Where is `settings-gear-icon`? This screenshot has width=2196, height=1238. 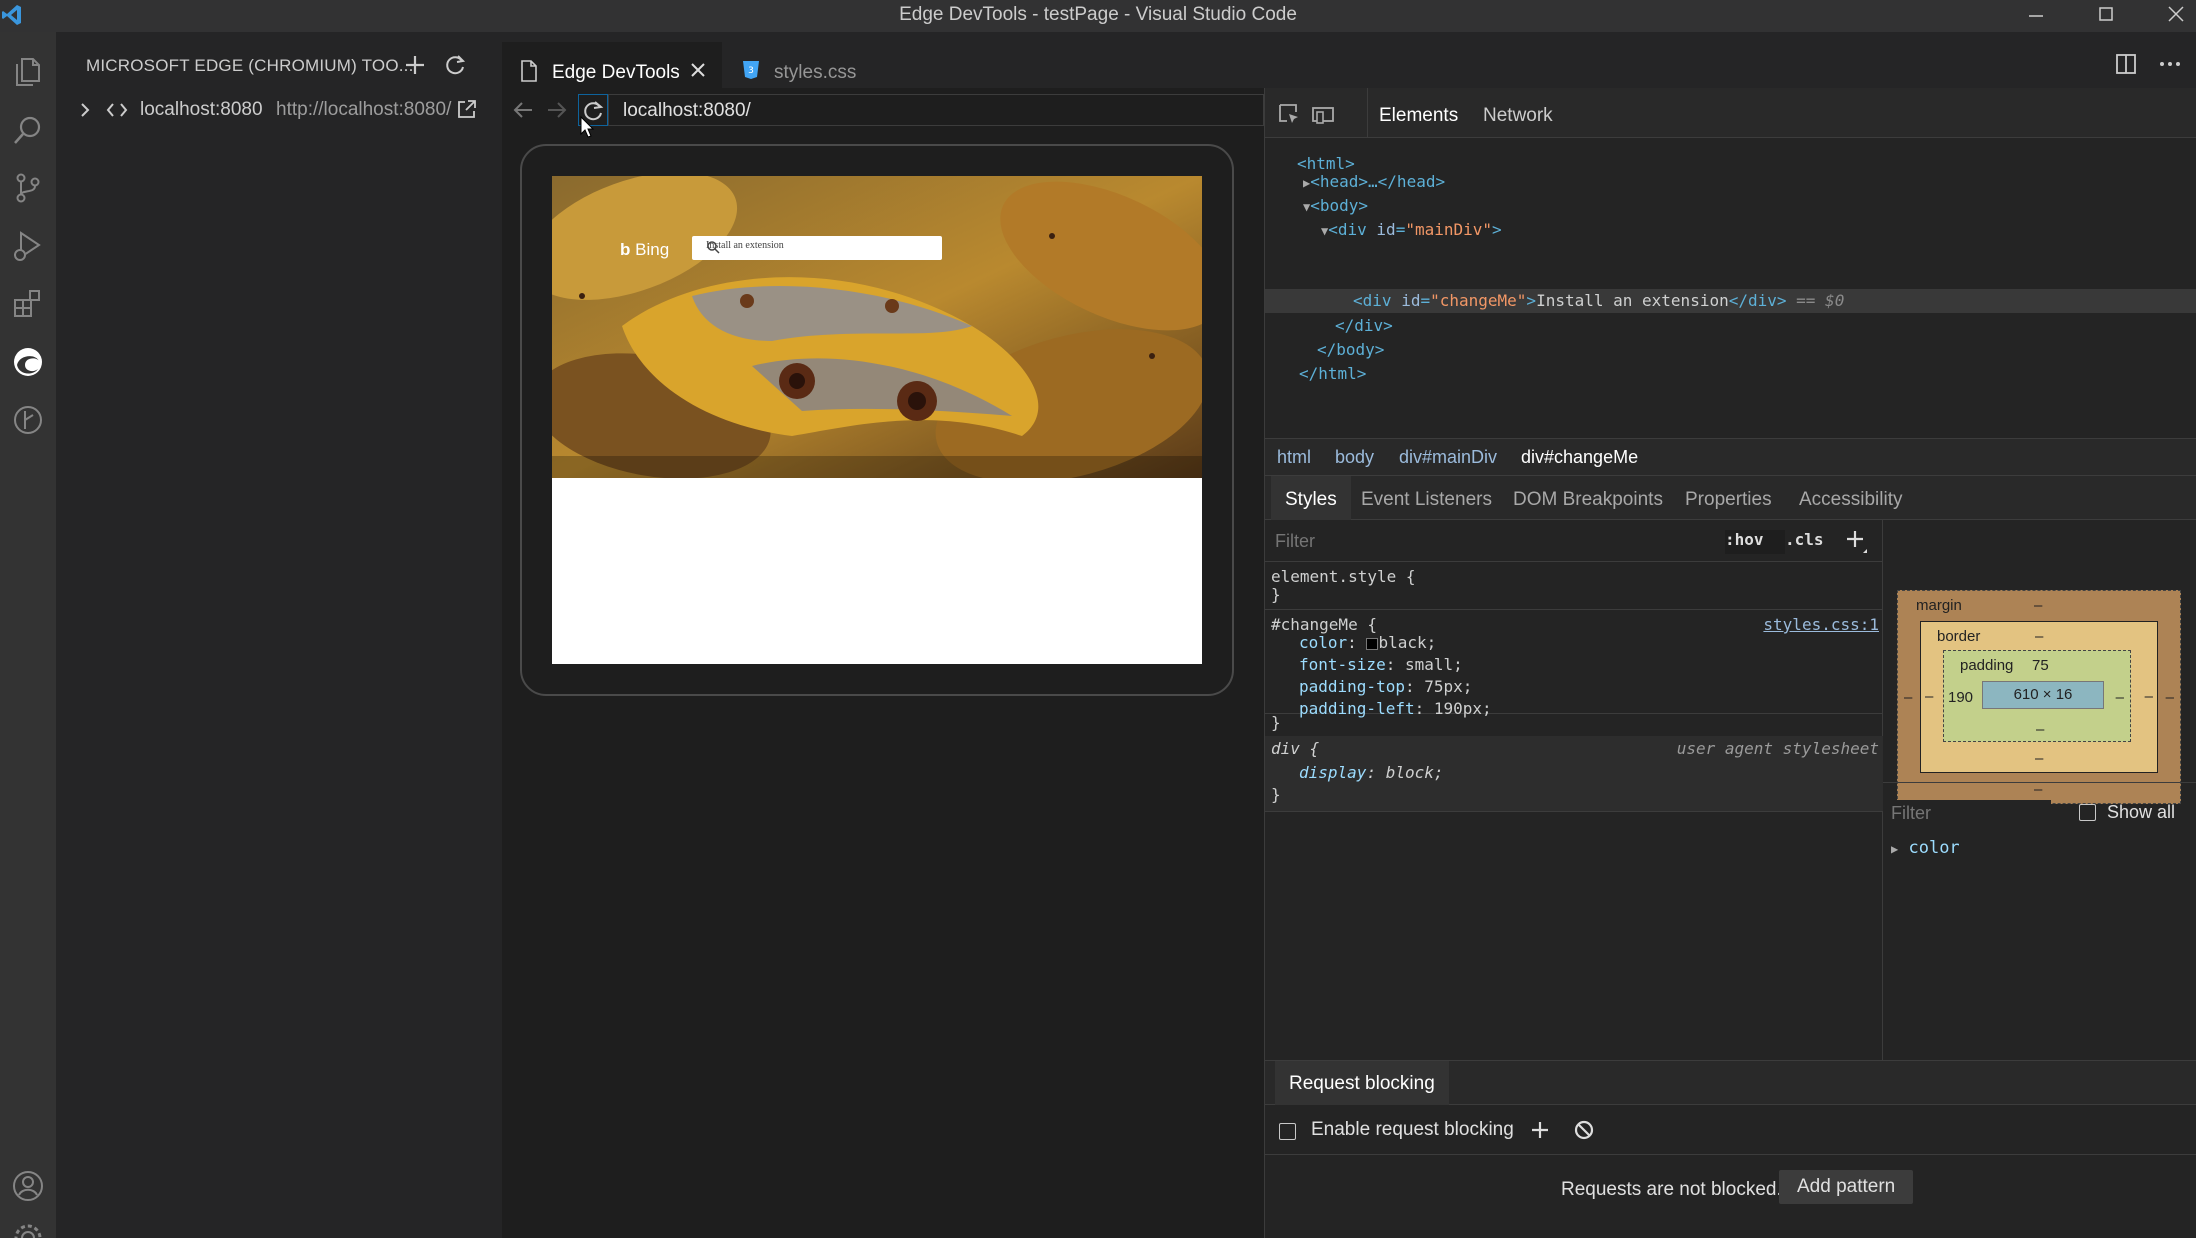
settings-gear-icon is located at coordinates (28, 1224).